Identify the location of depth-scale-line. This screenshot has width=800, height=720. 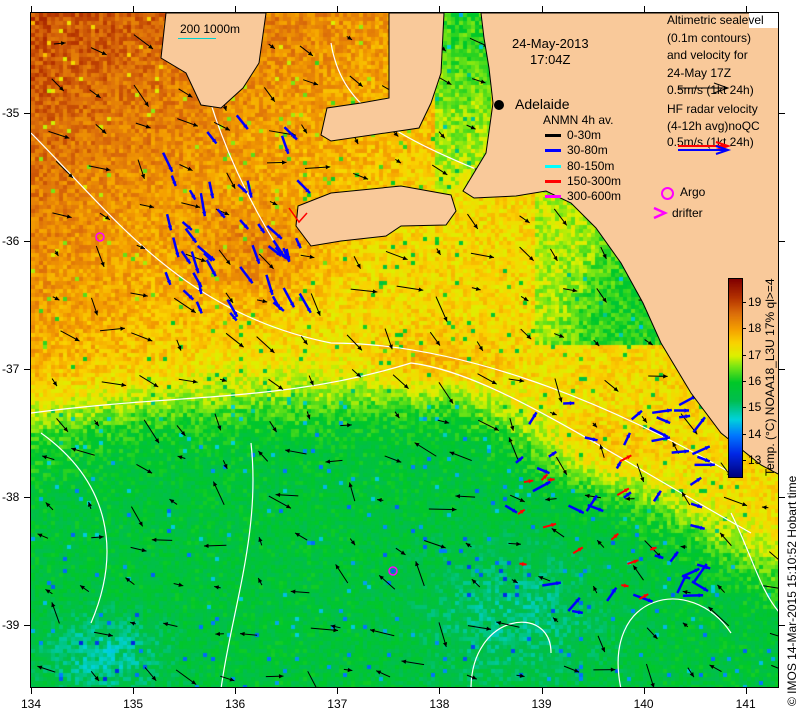
(197, 38).